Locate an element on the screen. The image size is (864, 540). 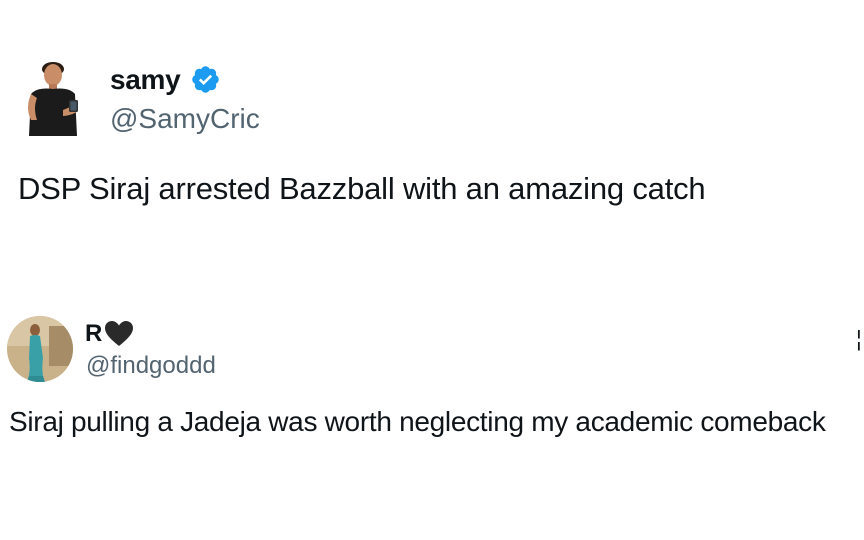
user-handle: @findgoddd is located at coordinates (151, 366).